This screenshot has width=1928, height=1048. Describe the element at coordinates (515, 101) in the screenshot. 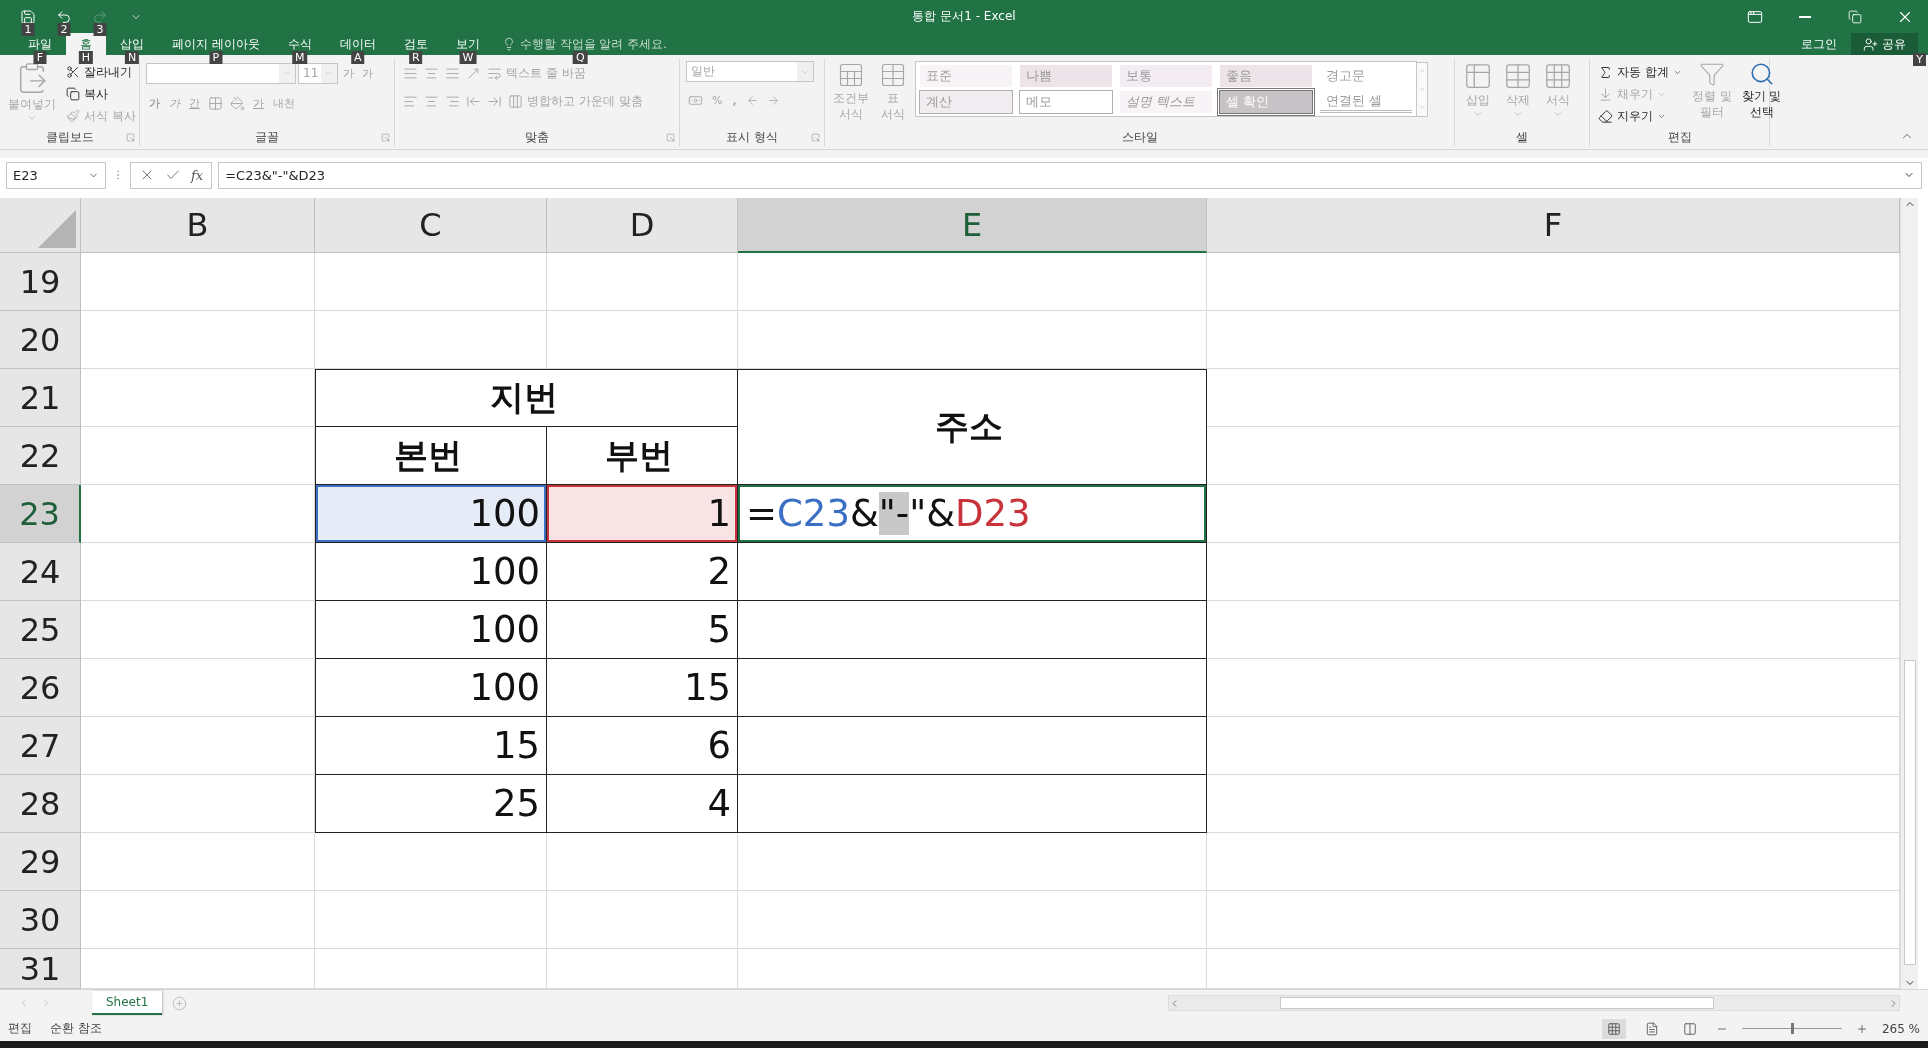

I see `merge-icon` at that location.